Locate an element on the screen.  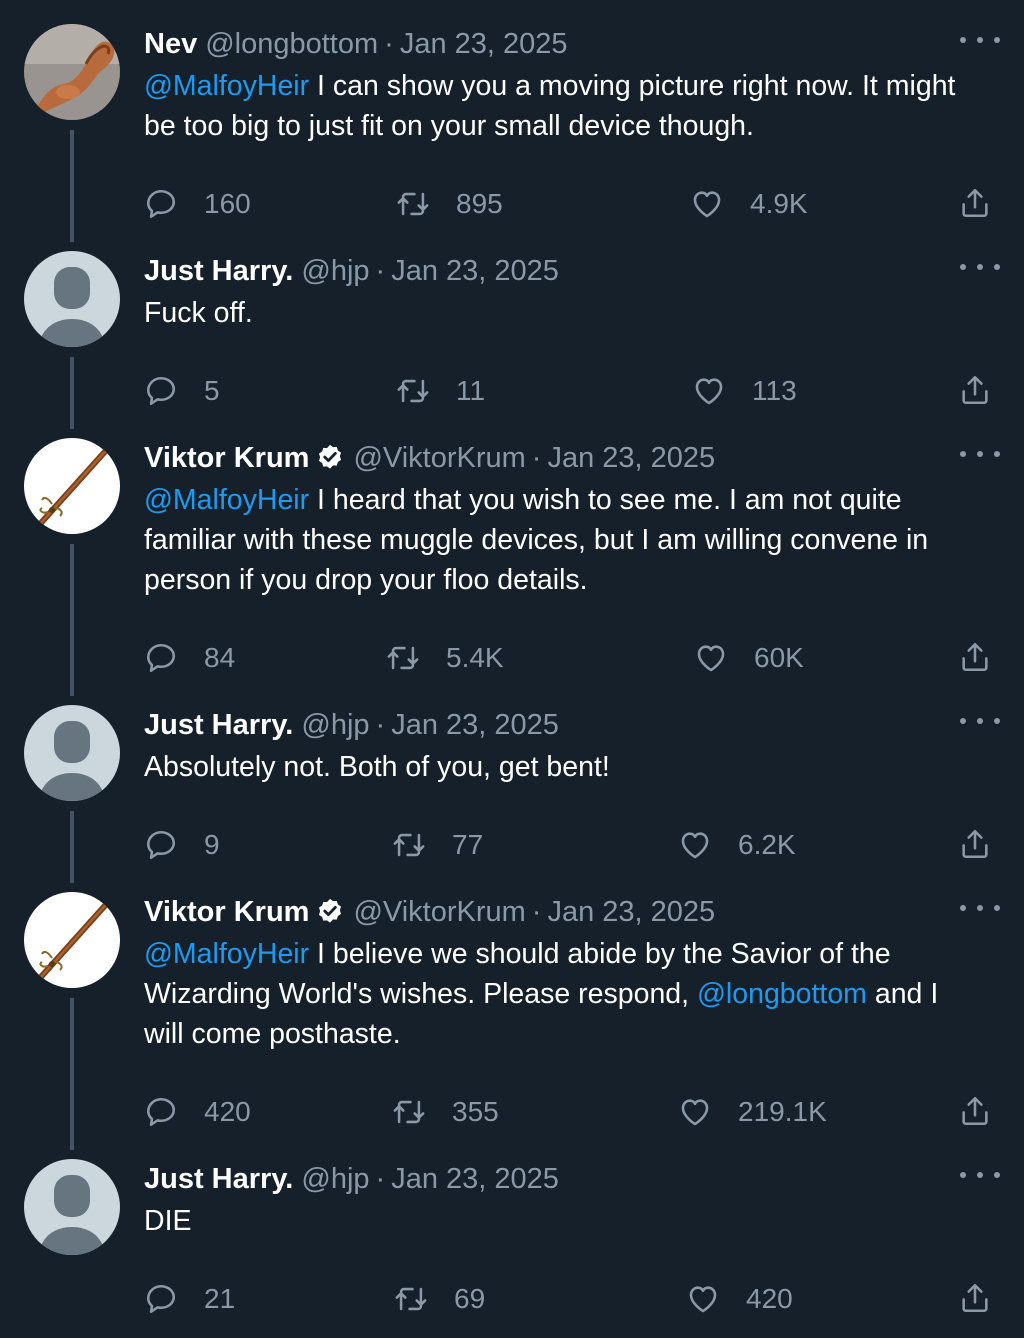
tweet-header: Nev @longbottom · Jan 23, 2025 is located at coordinates (356, 44).